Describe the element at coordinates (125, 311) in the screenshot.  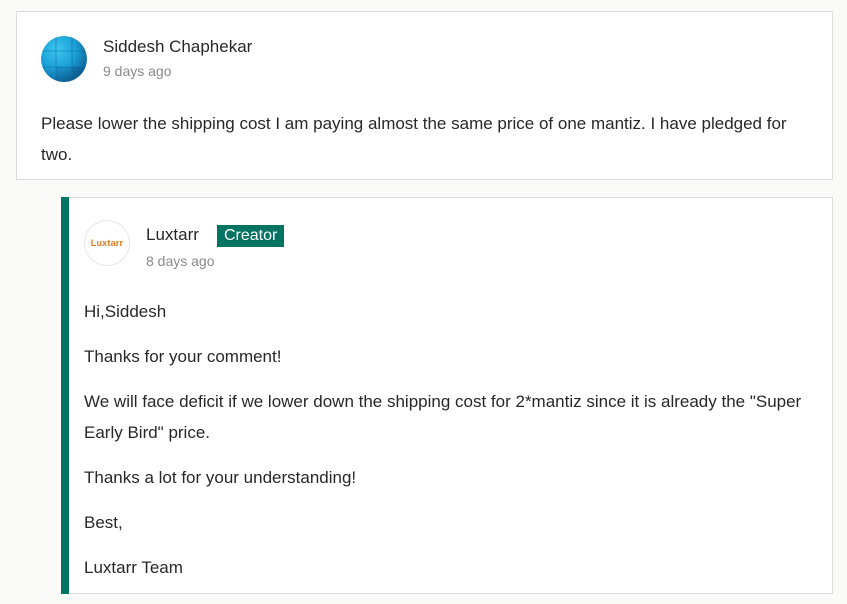
I see `reply-paragraph: Hi,Siddesh` at that location.